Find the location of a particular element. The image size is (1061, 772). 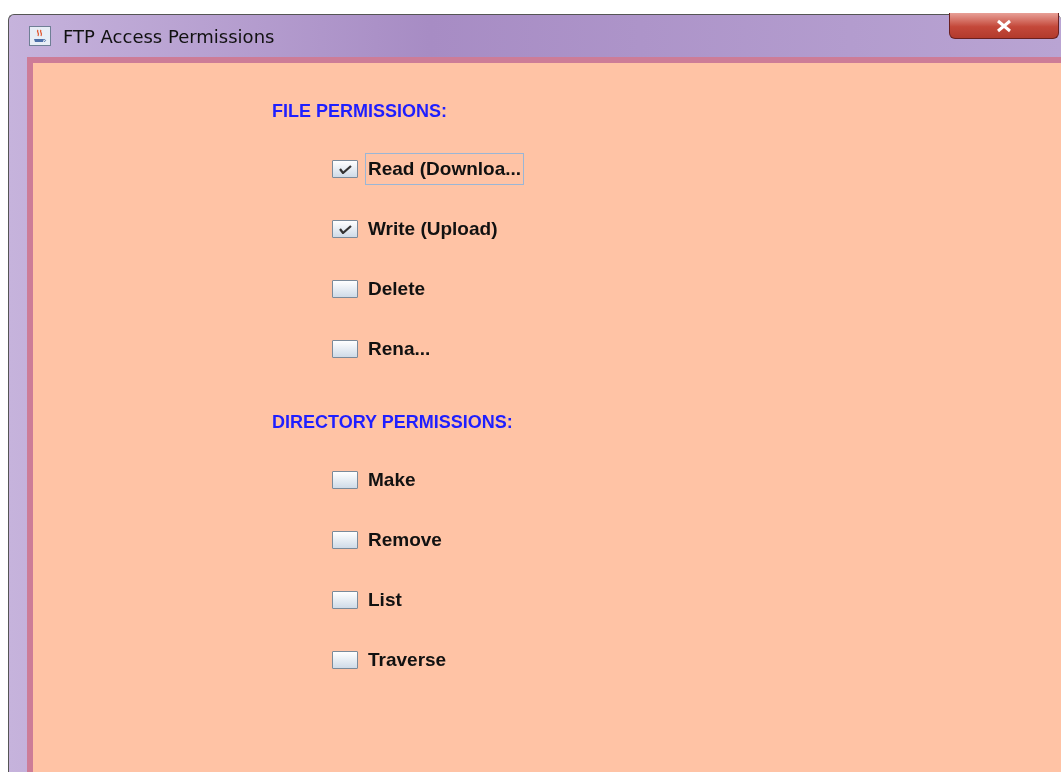

window-title: FTP Access Permissions is located at coordinates (169, 36).